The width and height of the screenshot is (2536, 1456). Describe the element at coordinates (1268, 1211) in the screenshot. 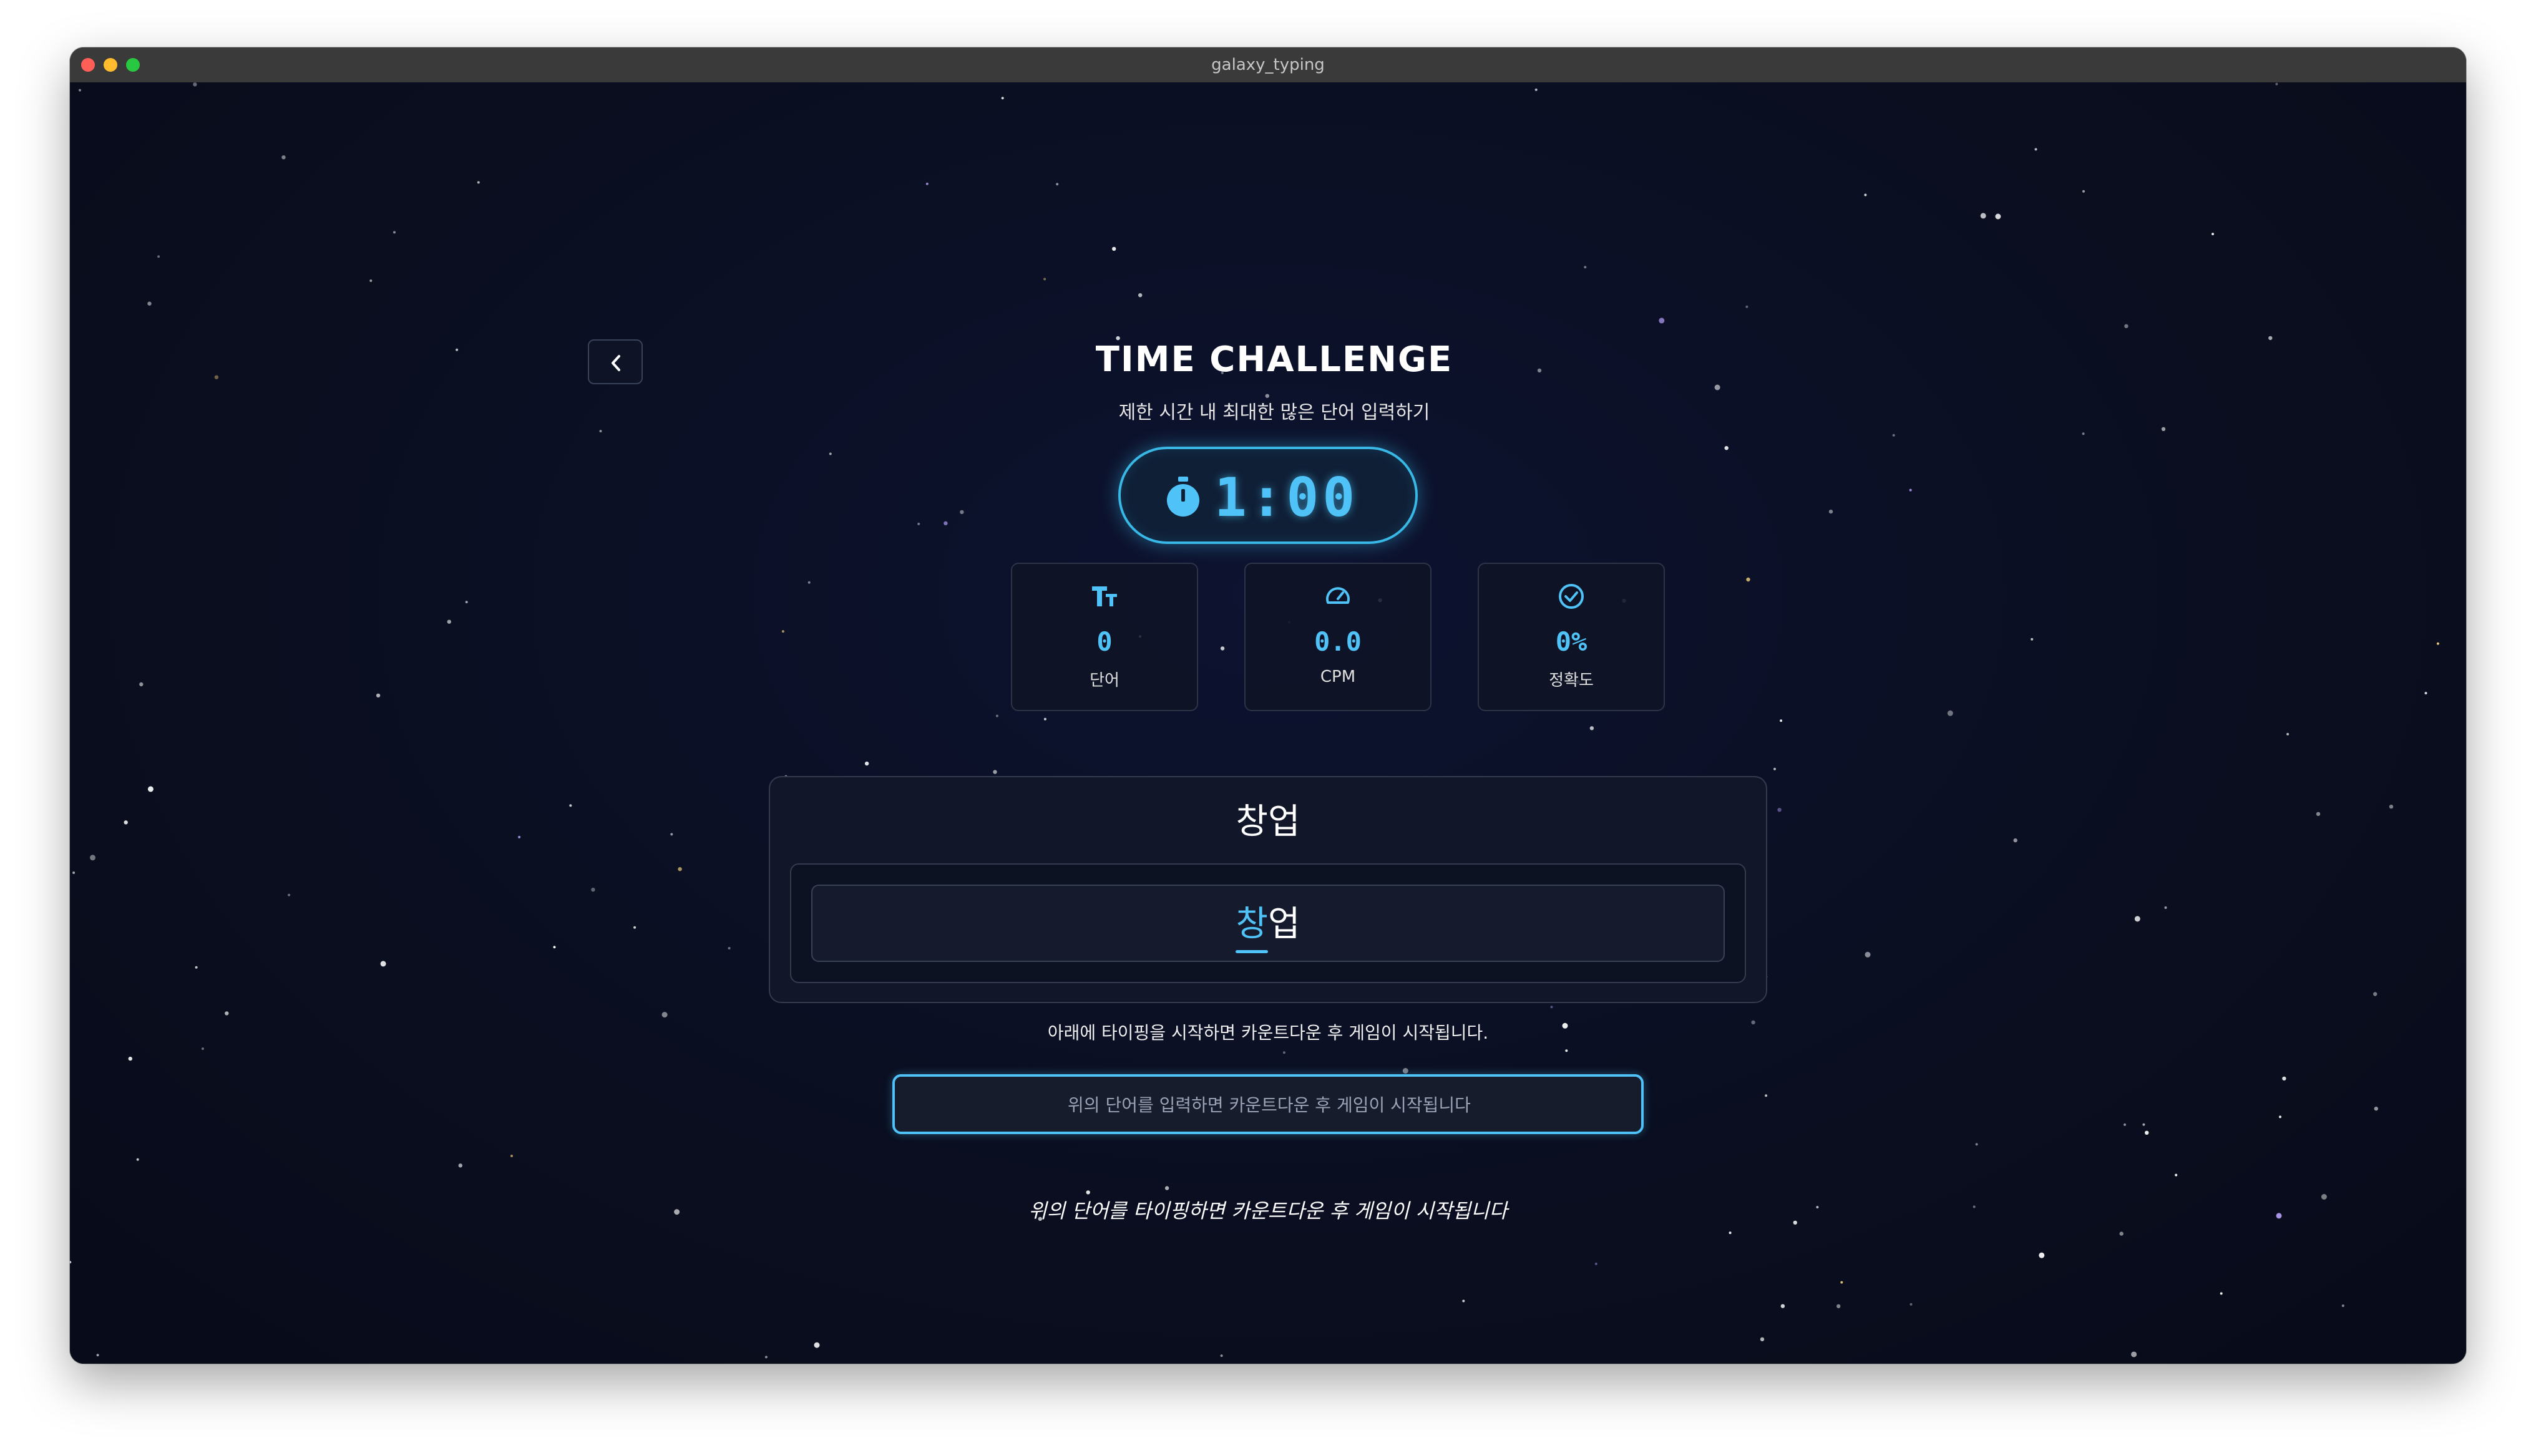

I see `footer-hint: 위의 단어를 타이핑하면 카운트다운 후 게임이 시작됩니다` at that location.